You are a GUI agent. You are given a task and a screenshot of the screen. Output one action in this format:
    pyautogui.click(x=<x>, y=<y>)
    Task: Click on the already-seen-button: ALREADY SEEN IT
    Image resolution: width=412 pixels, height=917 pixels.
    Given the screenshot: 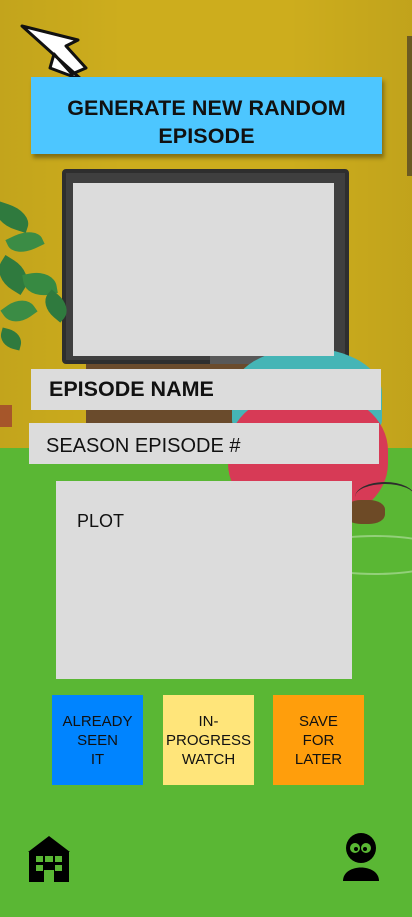 What is the action you would take?
    pyautogui.click(x=97, y=740)
    